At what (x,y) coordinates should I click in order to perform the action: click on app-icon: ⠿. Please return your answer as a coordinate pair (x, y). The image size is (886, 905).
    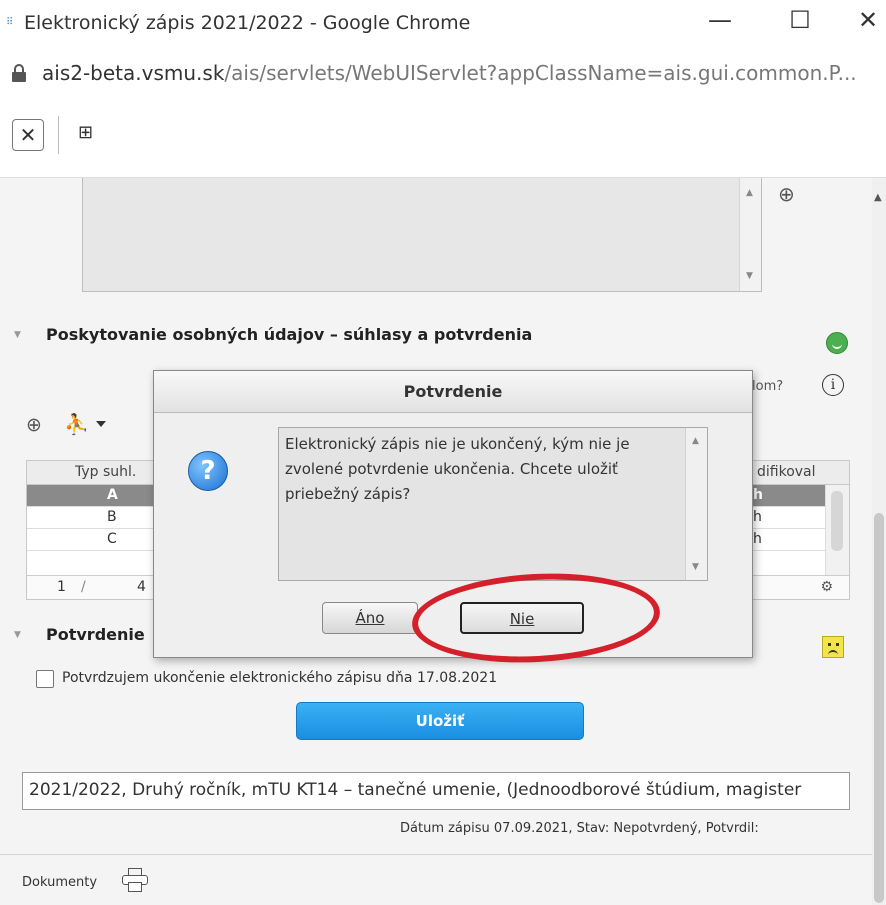
    Looking at the image, I should click on (10, 22).